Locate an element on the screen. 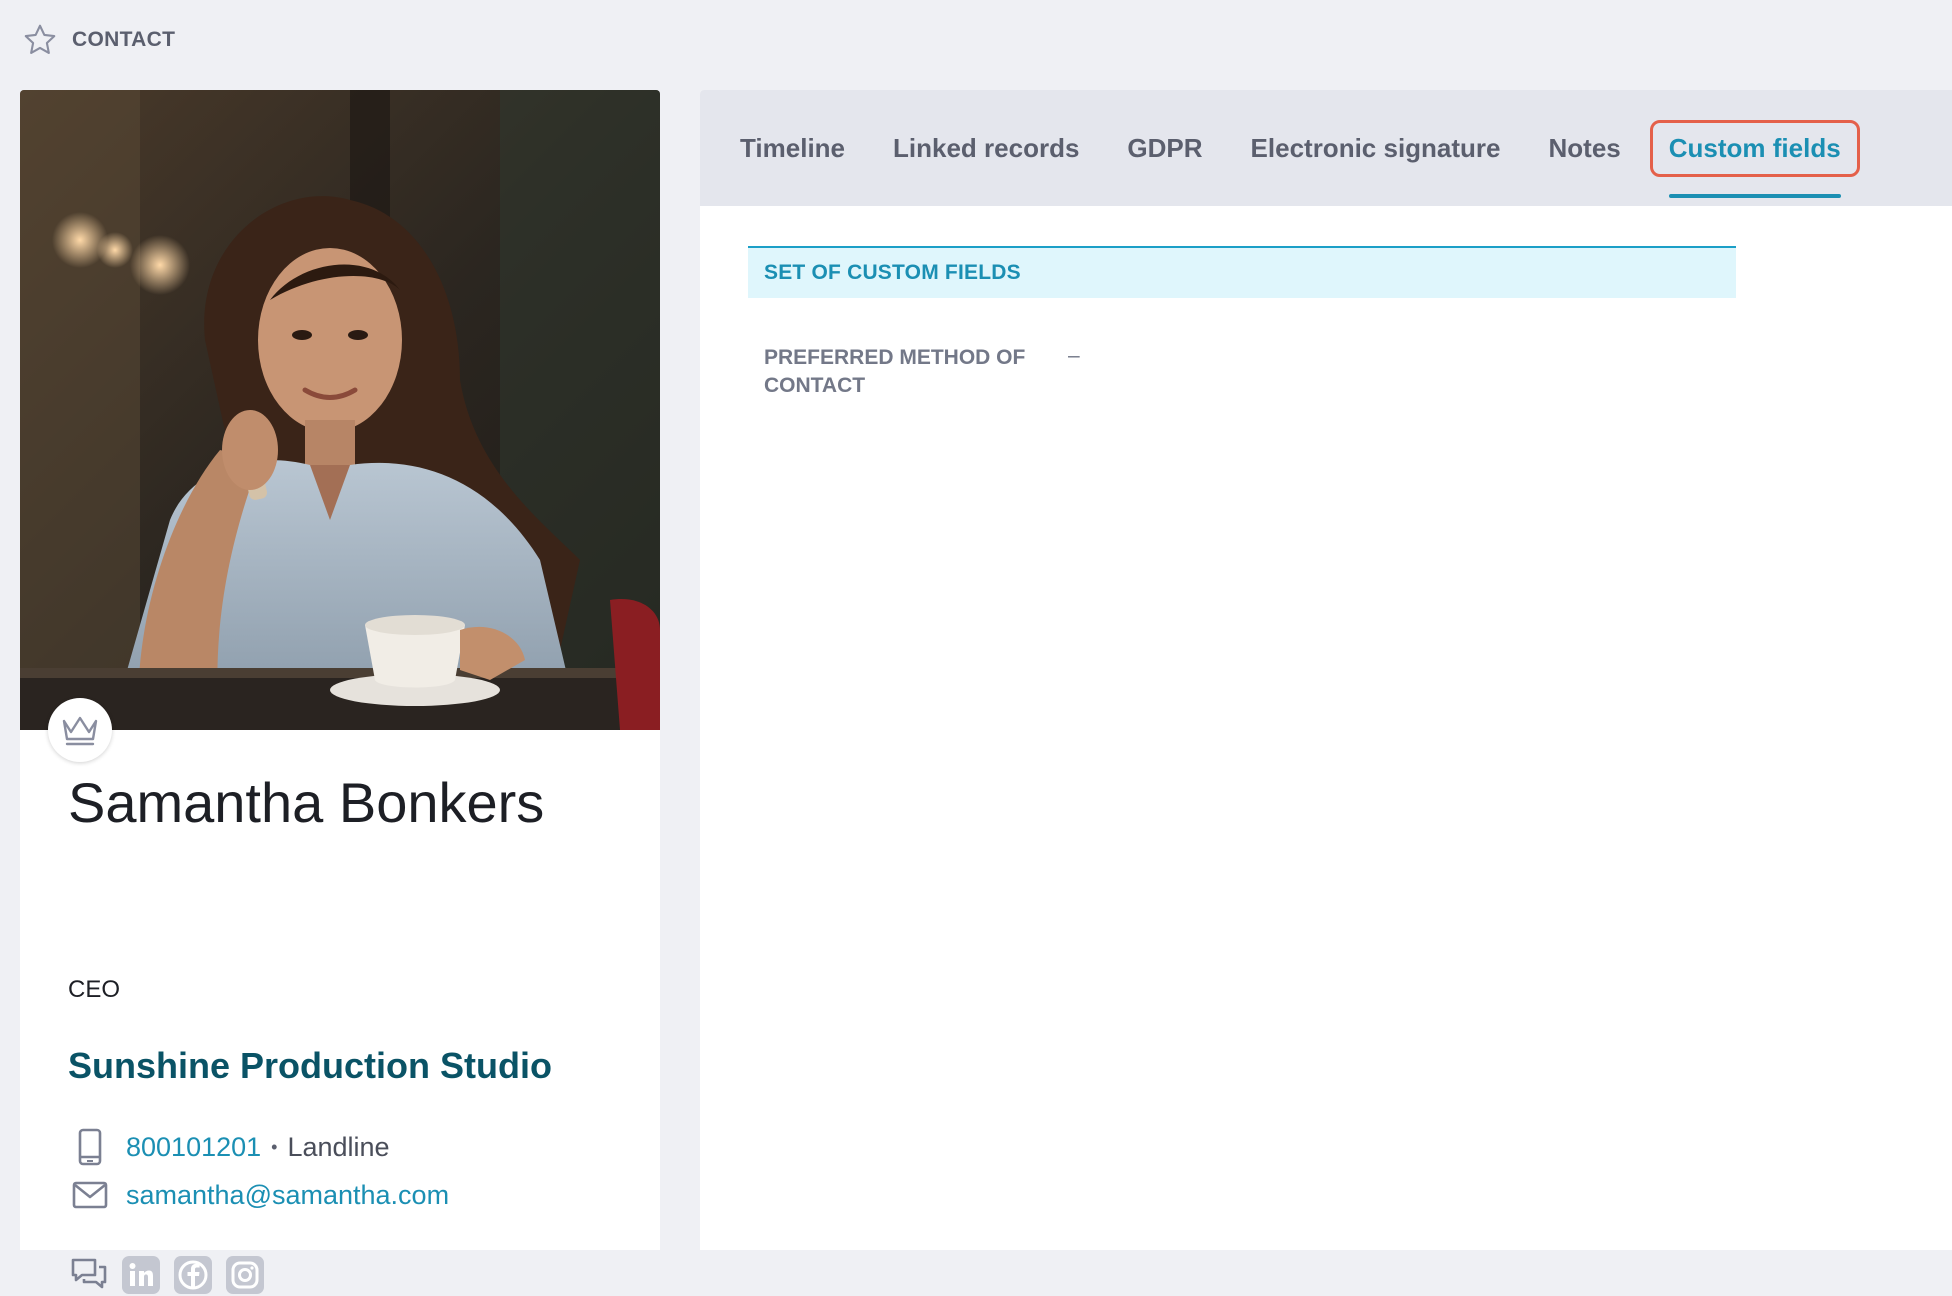 The height and width of the screenshot is (1296, 1952). instagram-icon is located at coordinates (245, 1275).